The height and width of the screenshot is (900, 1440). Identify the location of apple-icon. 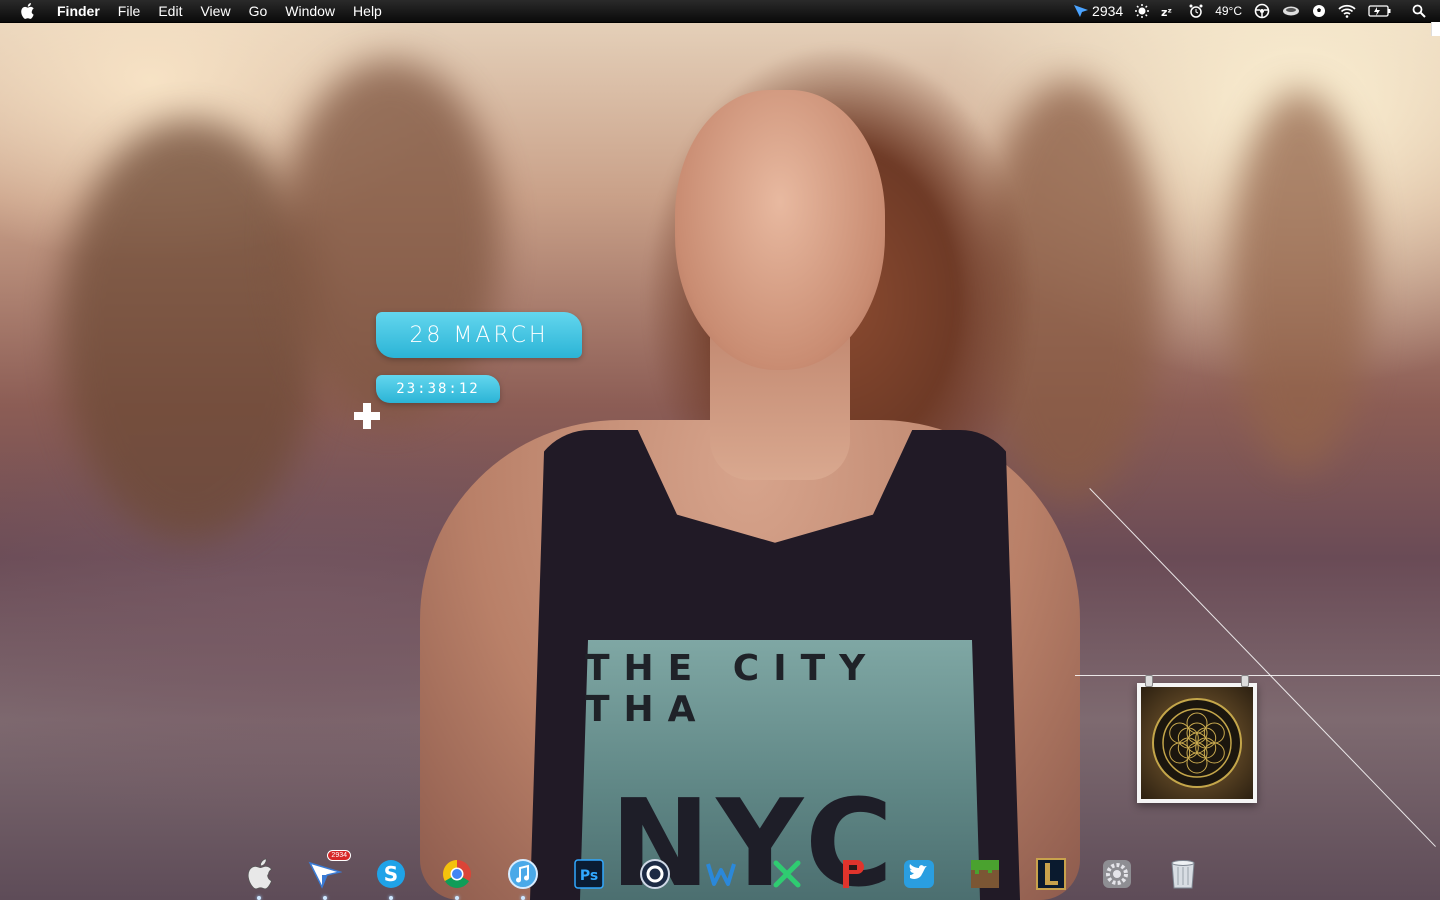
(260, 874).